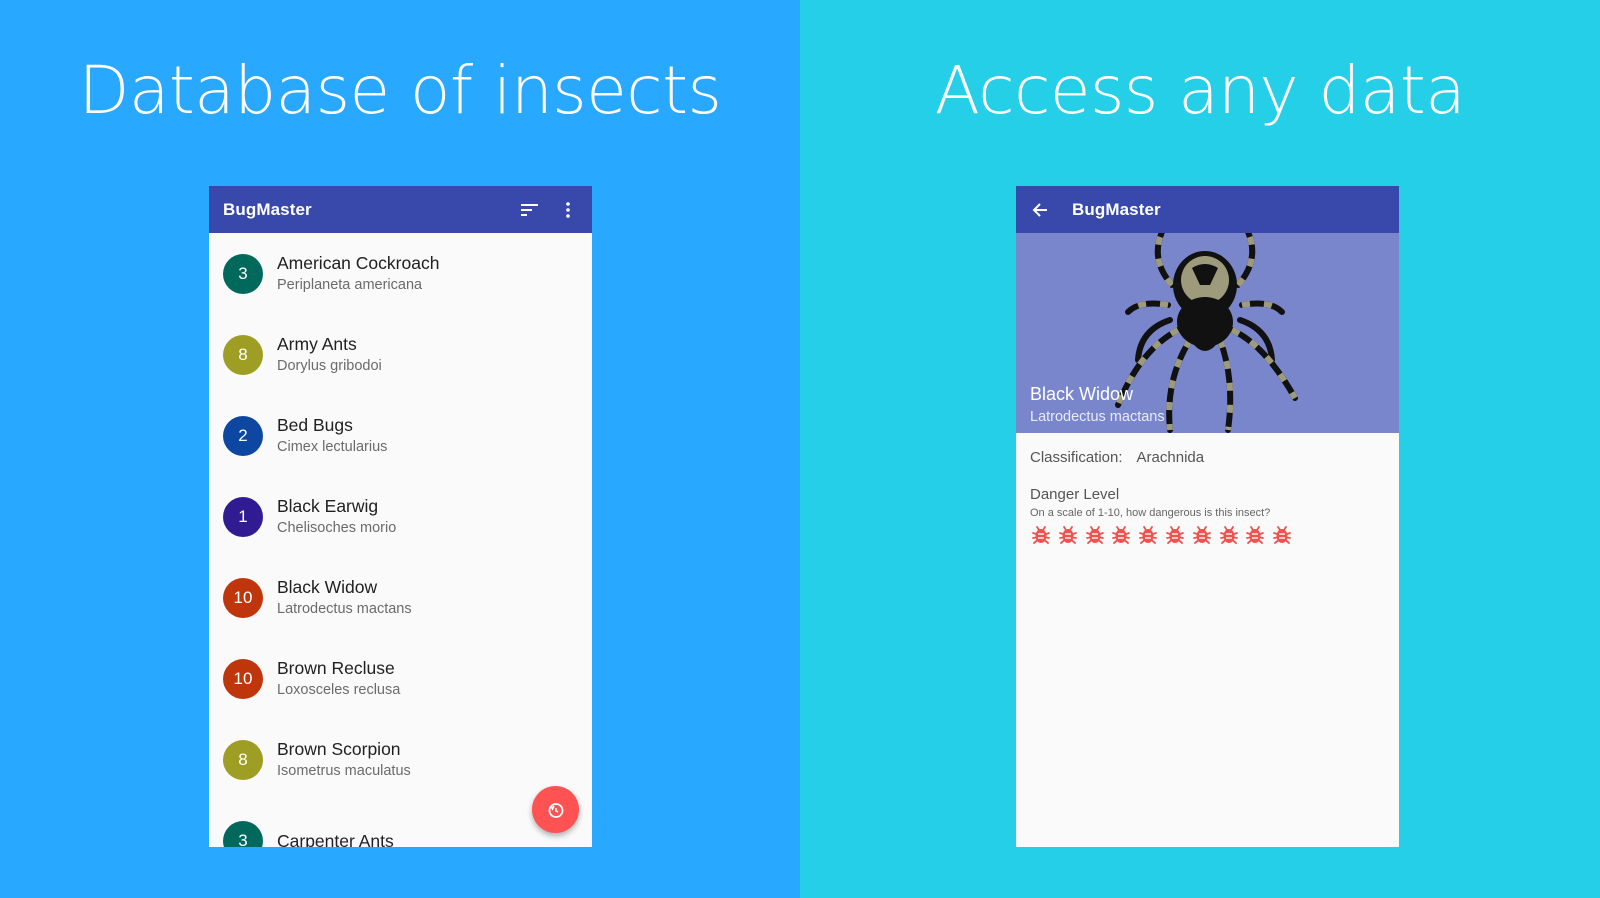 The width and height of the screenshot is (1600, 898). I want to click on insect-scientific-name: Periplaneta americana, so click(350, 284).